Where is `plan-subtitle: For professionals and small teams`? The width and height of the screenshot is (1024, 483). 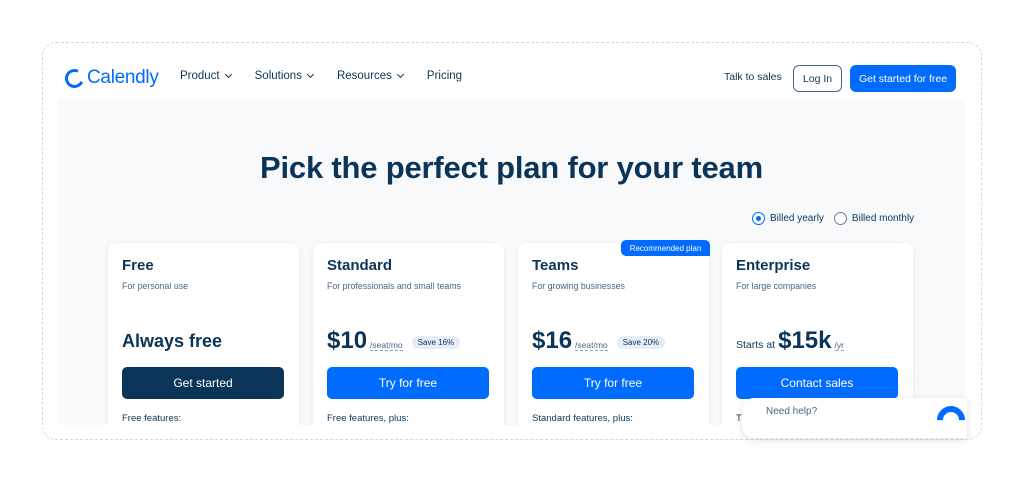 plan-subtitle: For professionals and small teams is located at coordinates (394, 286).